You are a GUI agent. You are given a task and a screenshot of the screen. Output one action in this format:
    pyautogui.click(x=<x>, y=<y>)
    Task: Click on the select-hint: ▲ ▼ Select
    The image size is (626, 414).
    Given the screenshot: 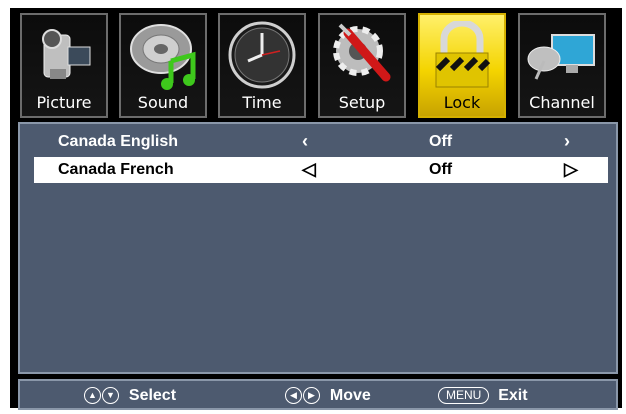 What is the action you would take?
    pyautogui.click(x=130, y=396)
    